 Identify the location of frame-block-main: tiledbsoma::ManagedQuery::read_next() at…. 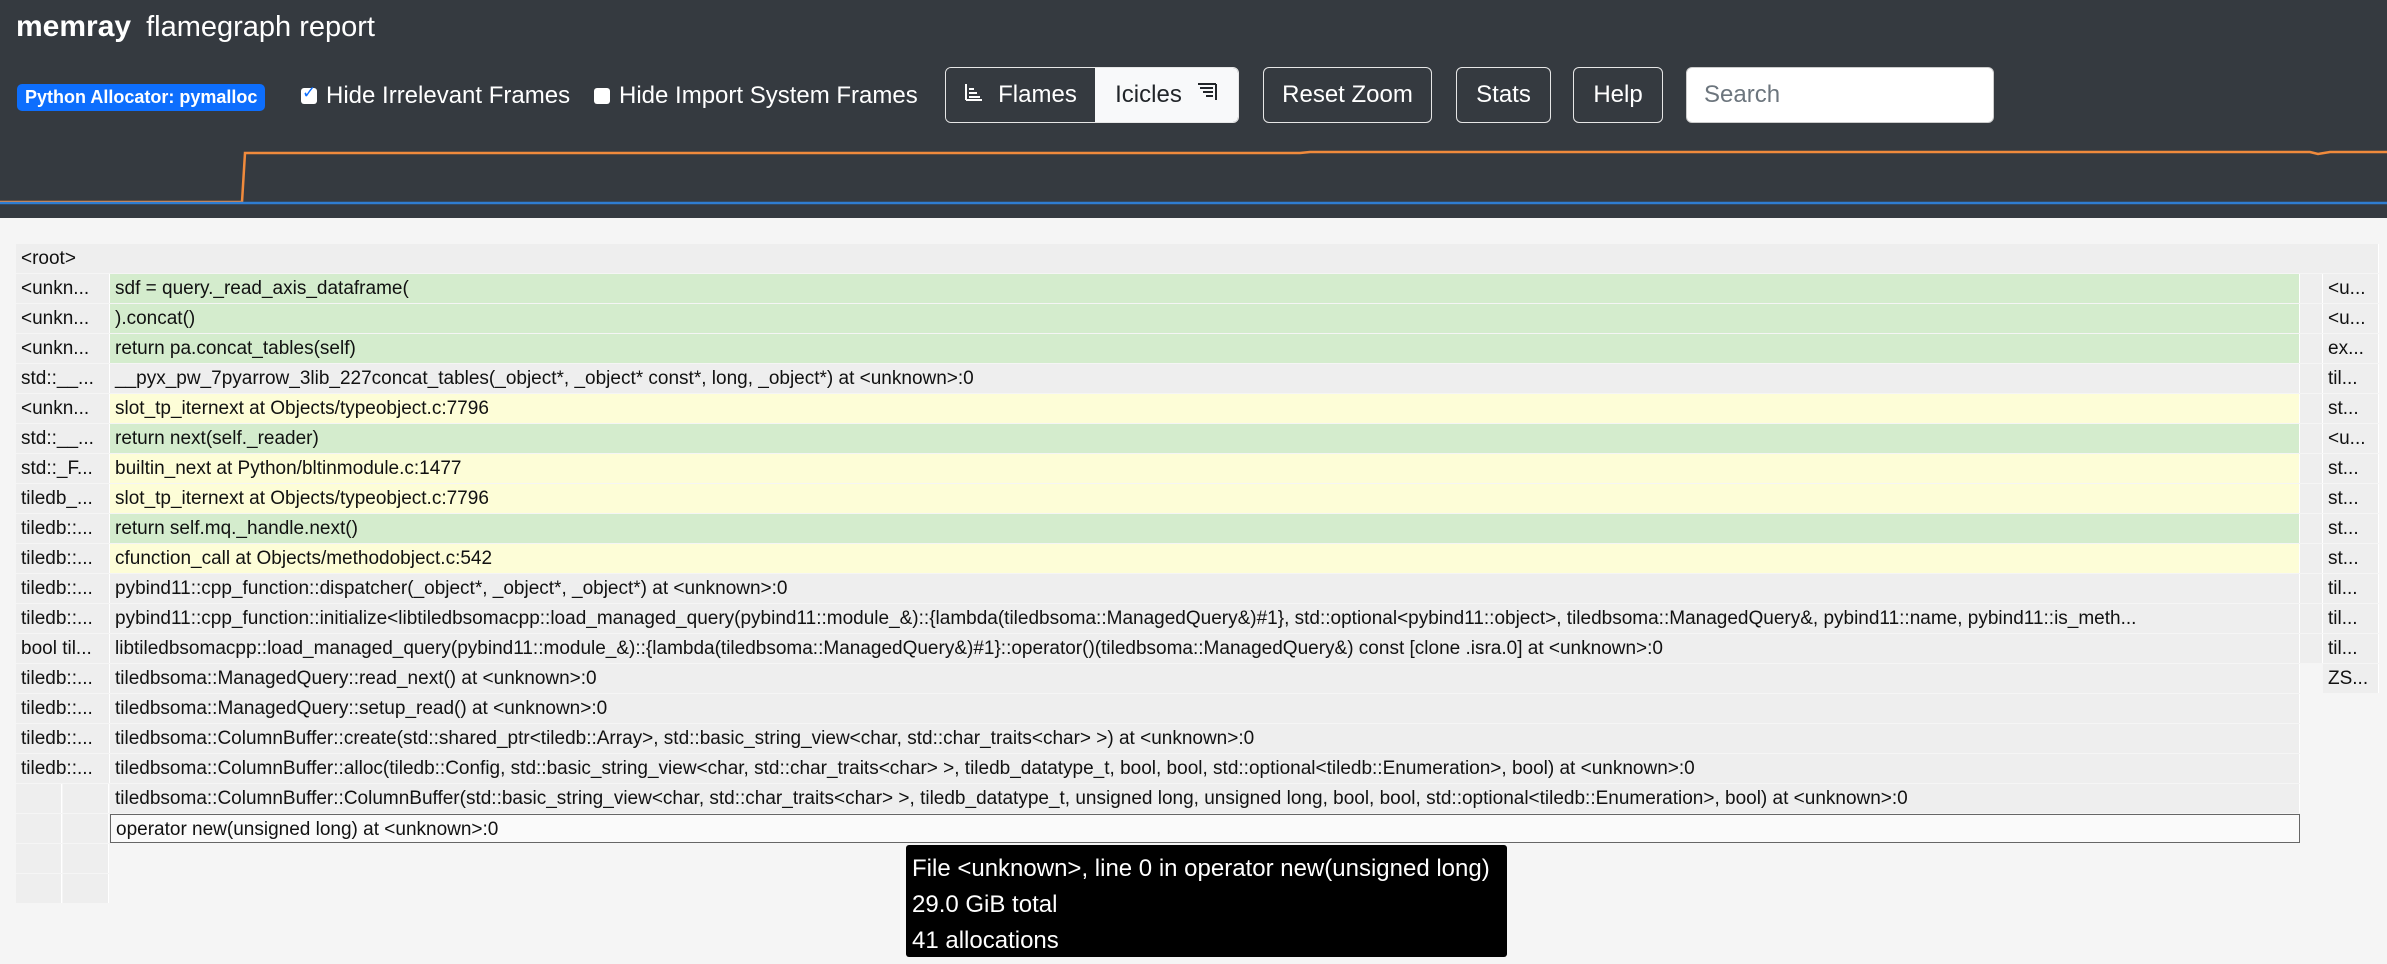
(1205, 678).